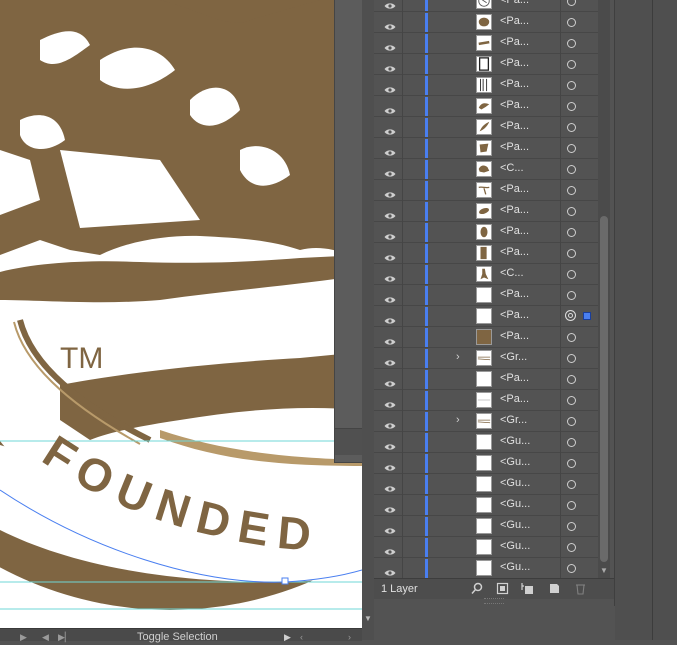 This screenshot has width=677, height=645. I want to click on create-sublayer-icon, so click(527, 588).